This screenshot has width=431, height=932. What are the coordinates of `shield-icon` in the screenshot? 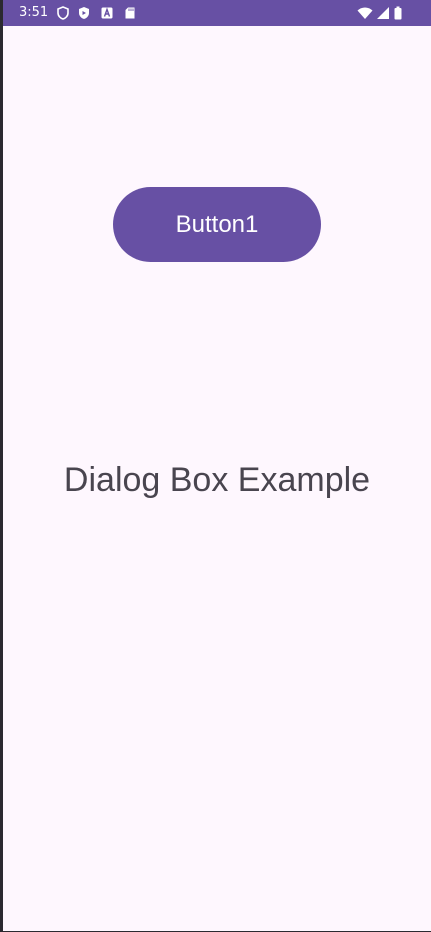 It's located at (63, 13).